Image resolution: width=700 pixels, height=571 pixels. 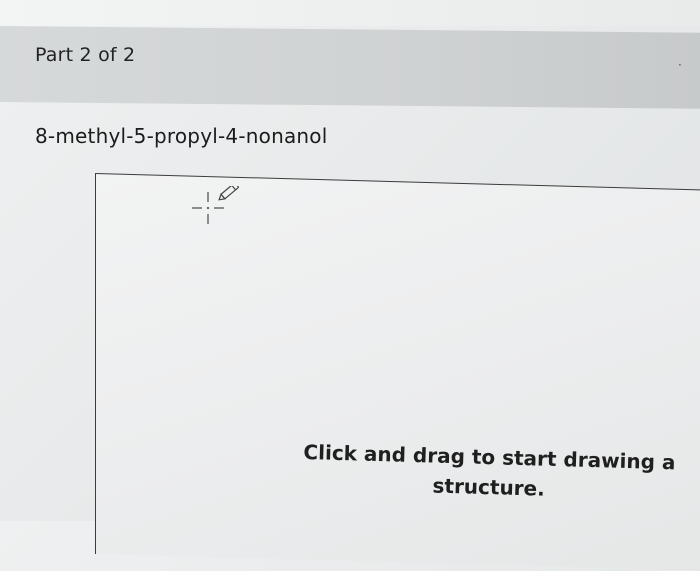 What do you see at coordinates (181, 136) in the screenshot?
I see `question-compound-name: 8-methyl-5-propyl-4-nonanol` at bounding box center [181, 136].